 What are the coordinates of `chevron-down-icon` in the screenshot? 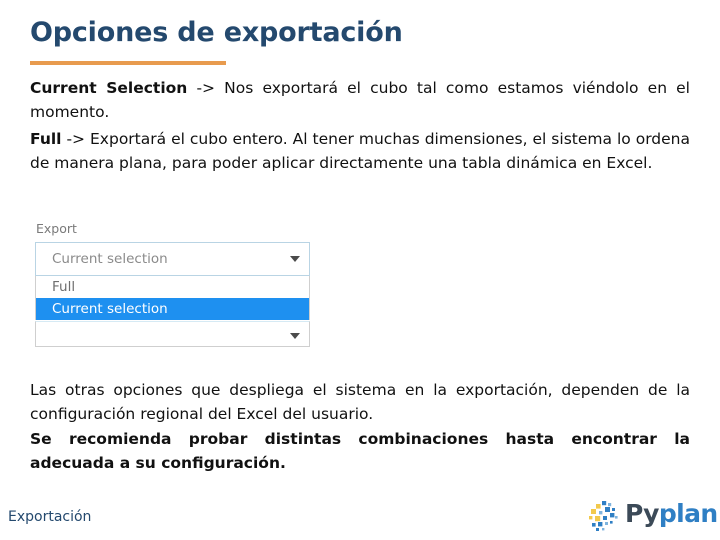 It's located at (295, 259).